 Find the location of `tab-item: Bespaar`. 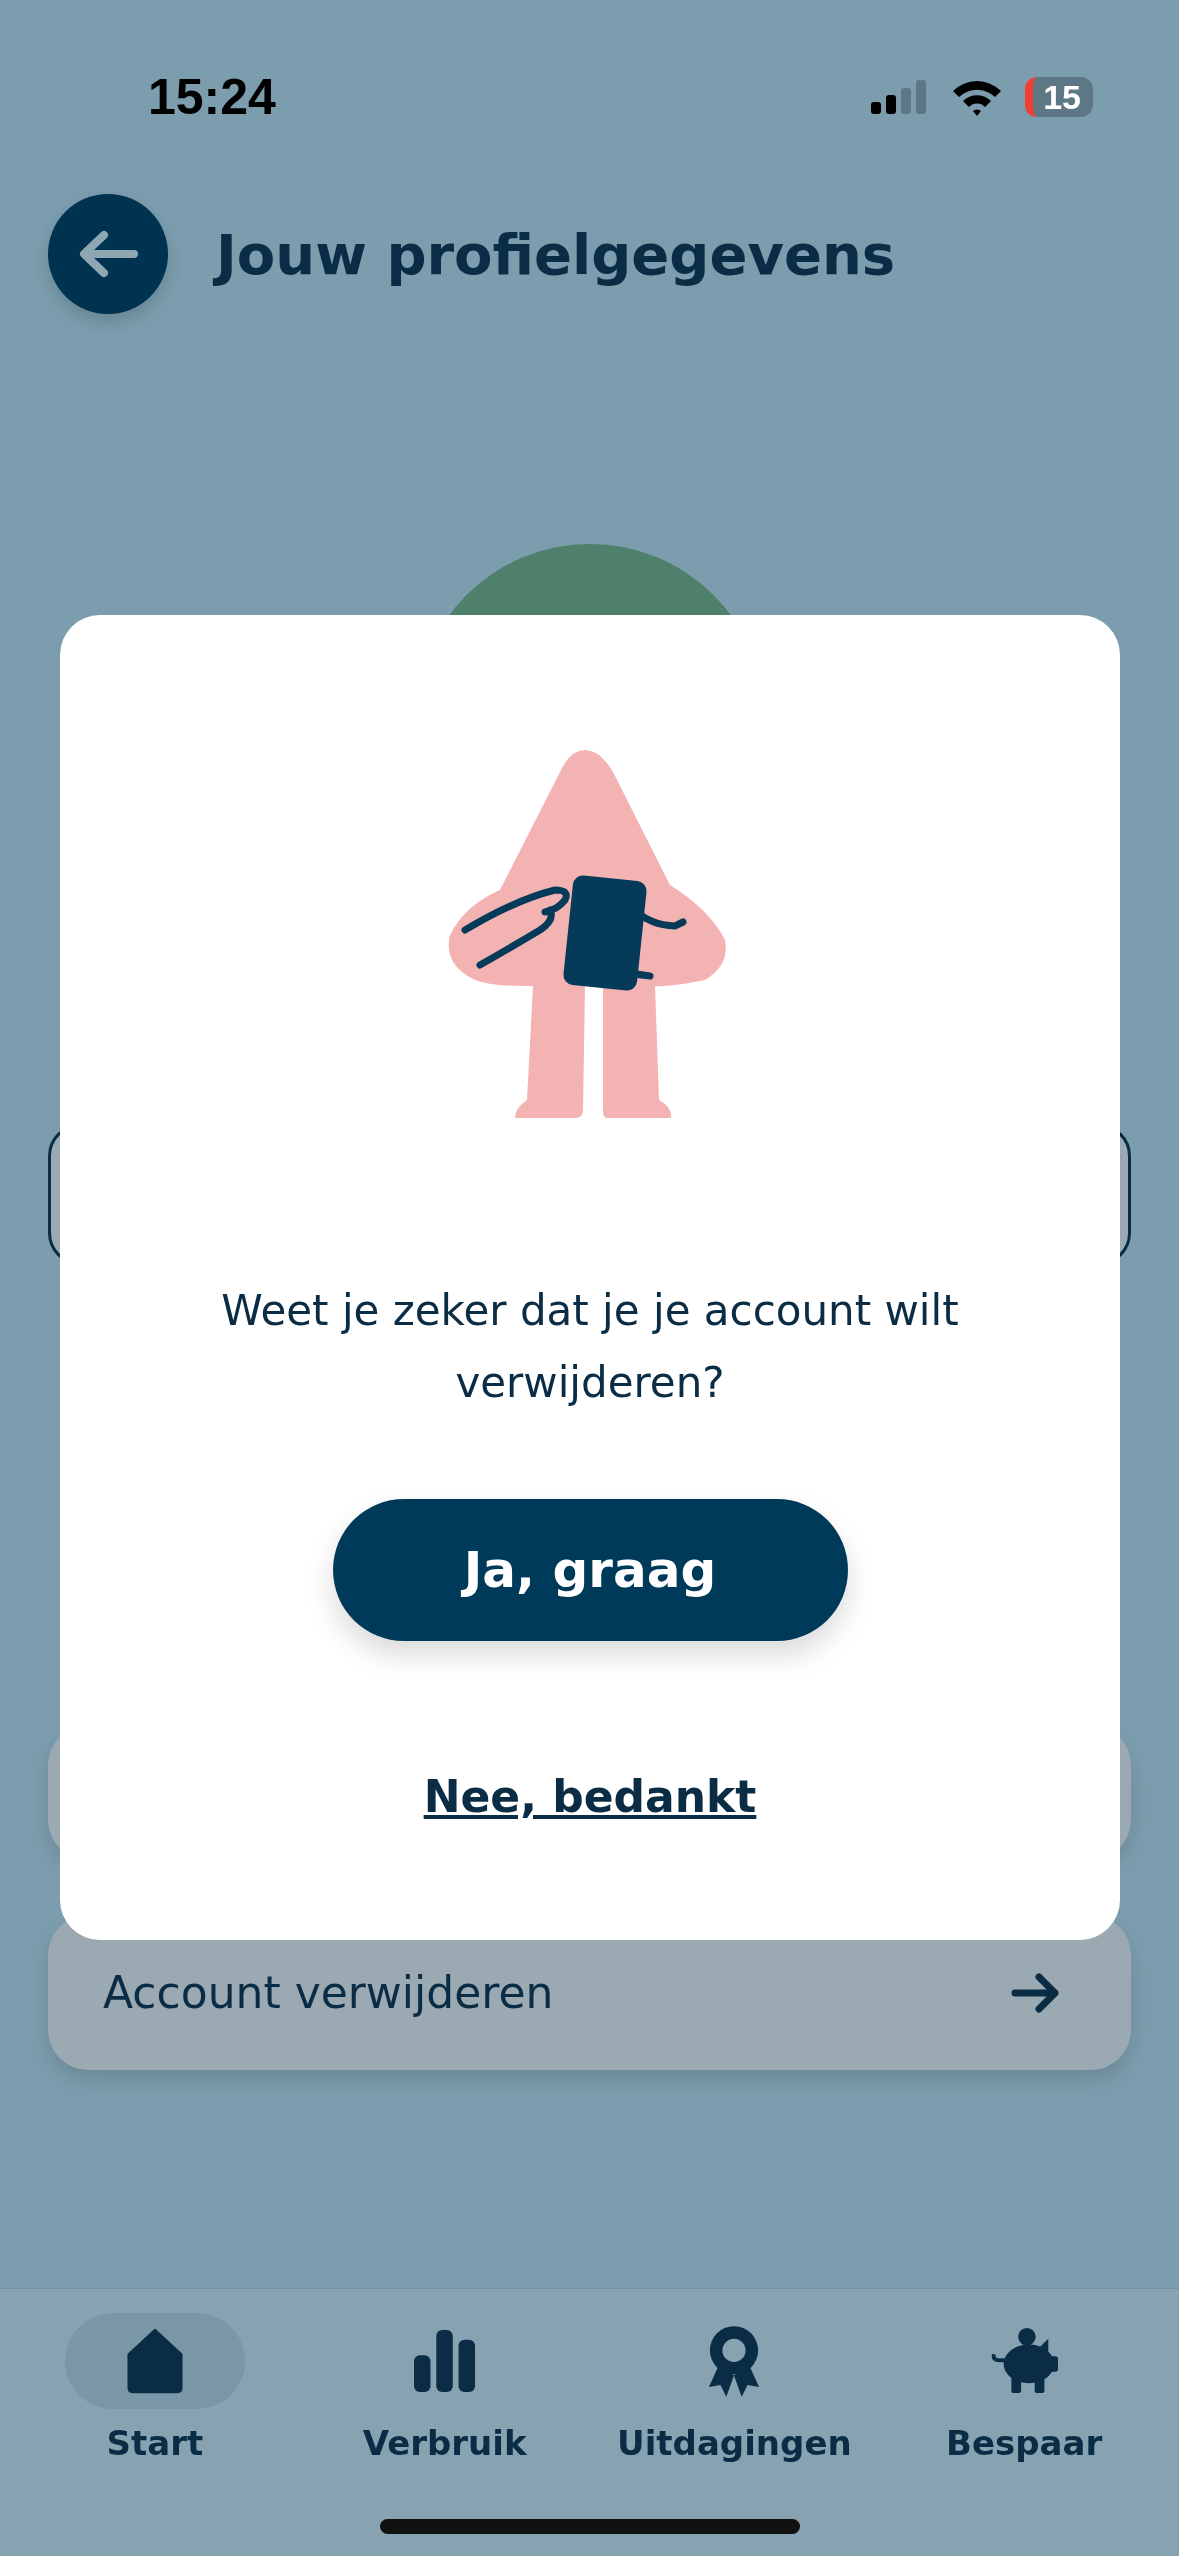

tab-item: Bespaar is located at coordinates (1024, 2422).